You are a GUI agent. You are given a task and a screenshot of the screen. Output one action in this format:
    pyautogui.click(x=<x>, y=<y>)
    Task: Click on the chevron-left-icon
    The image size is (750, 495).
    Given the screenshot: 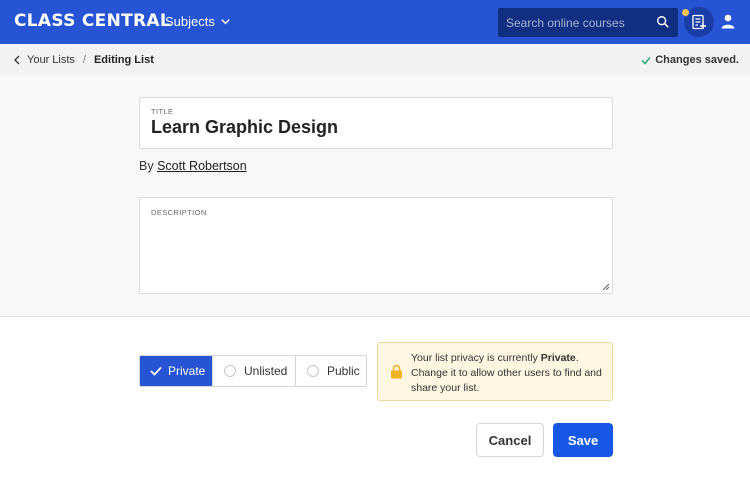 What is the action you would take?
    pyautogui.click(x=17, y=60)
    